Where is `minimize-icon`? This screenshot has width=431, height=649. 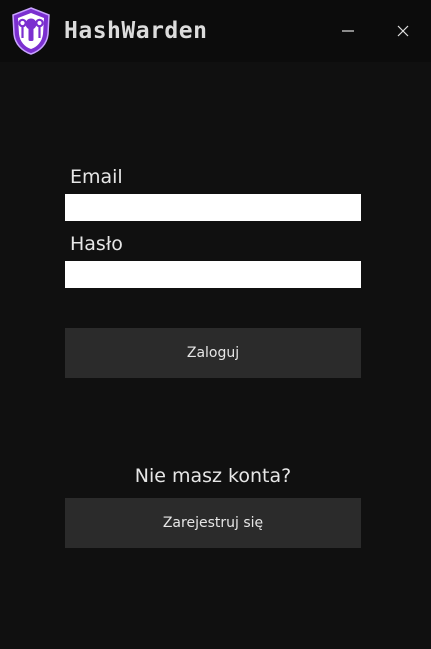
minimize-icon is located at coordinates (348, 31).